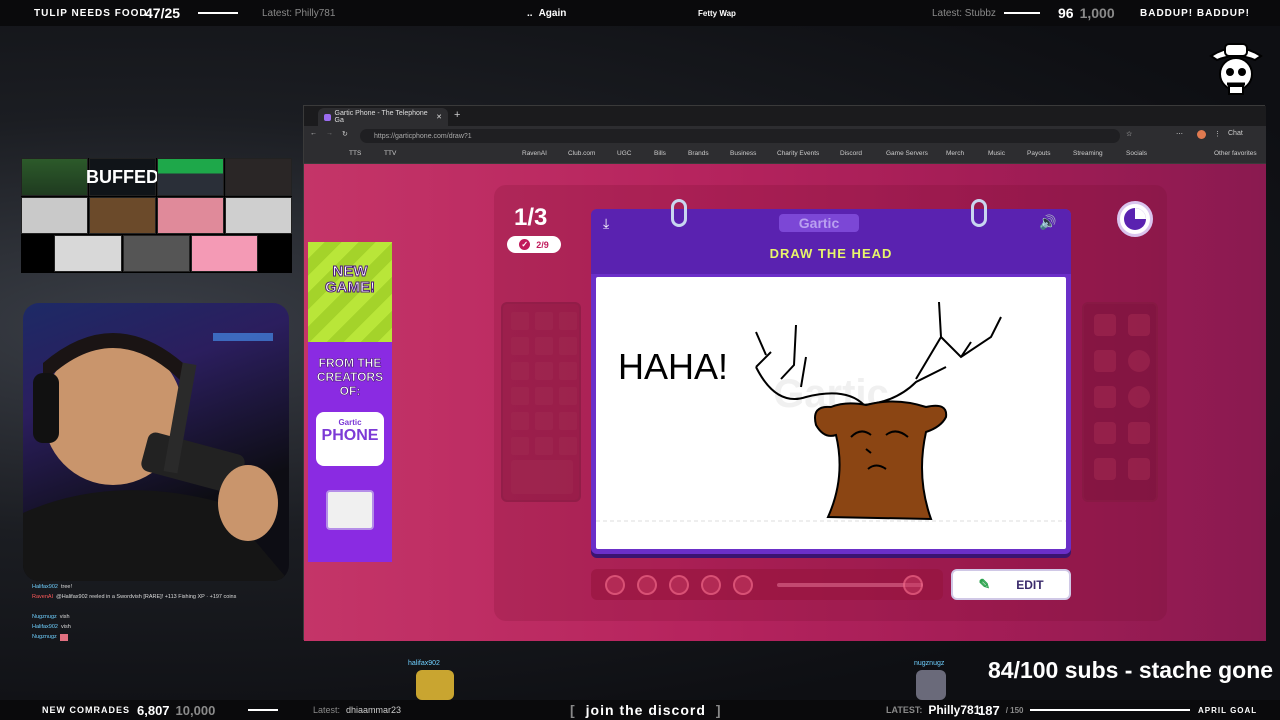 The height and width of the screenshot is (720, 1280). What do you see at coordinates (1129, 134) in the screenshot?
I see `star-icon: ☆` at bounding box center [1129, 134].